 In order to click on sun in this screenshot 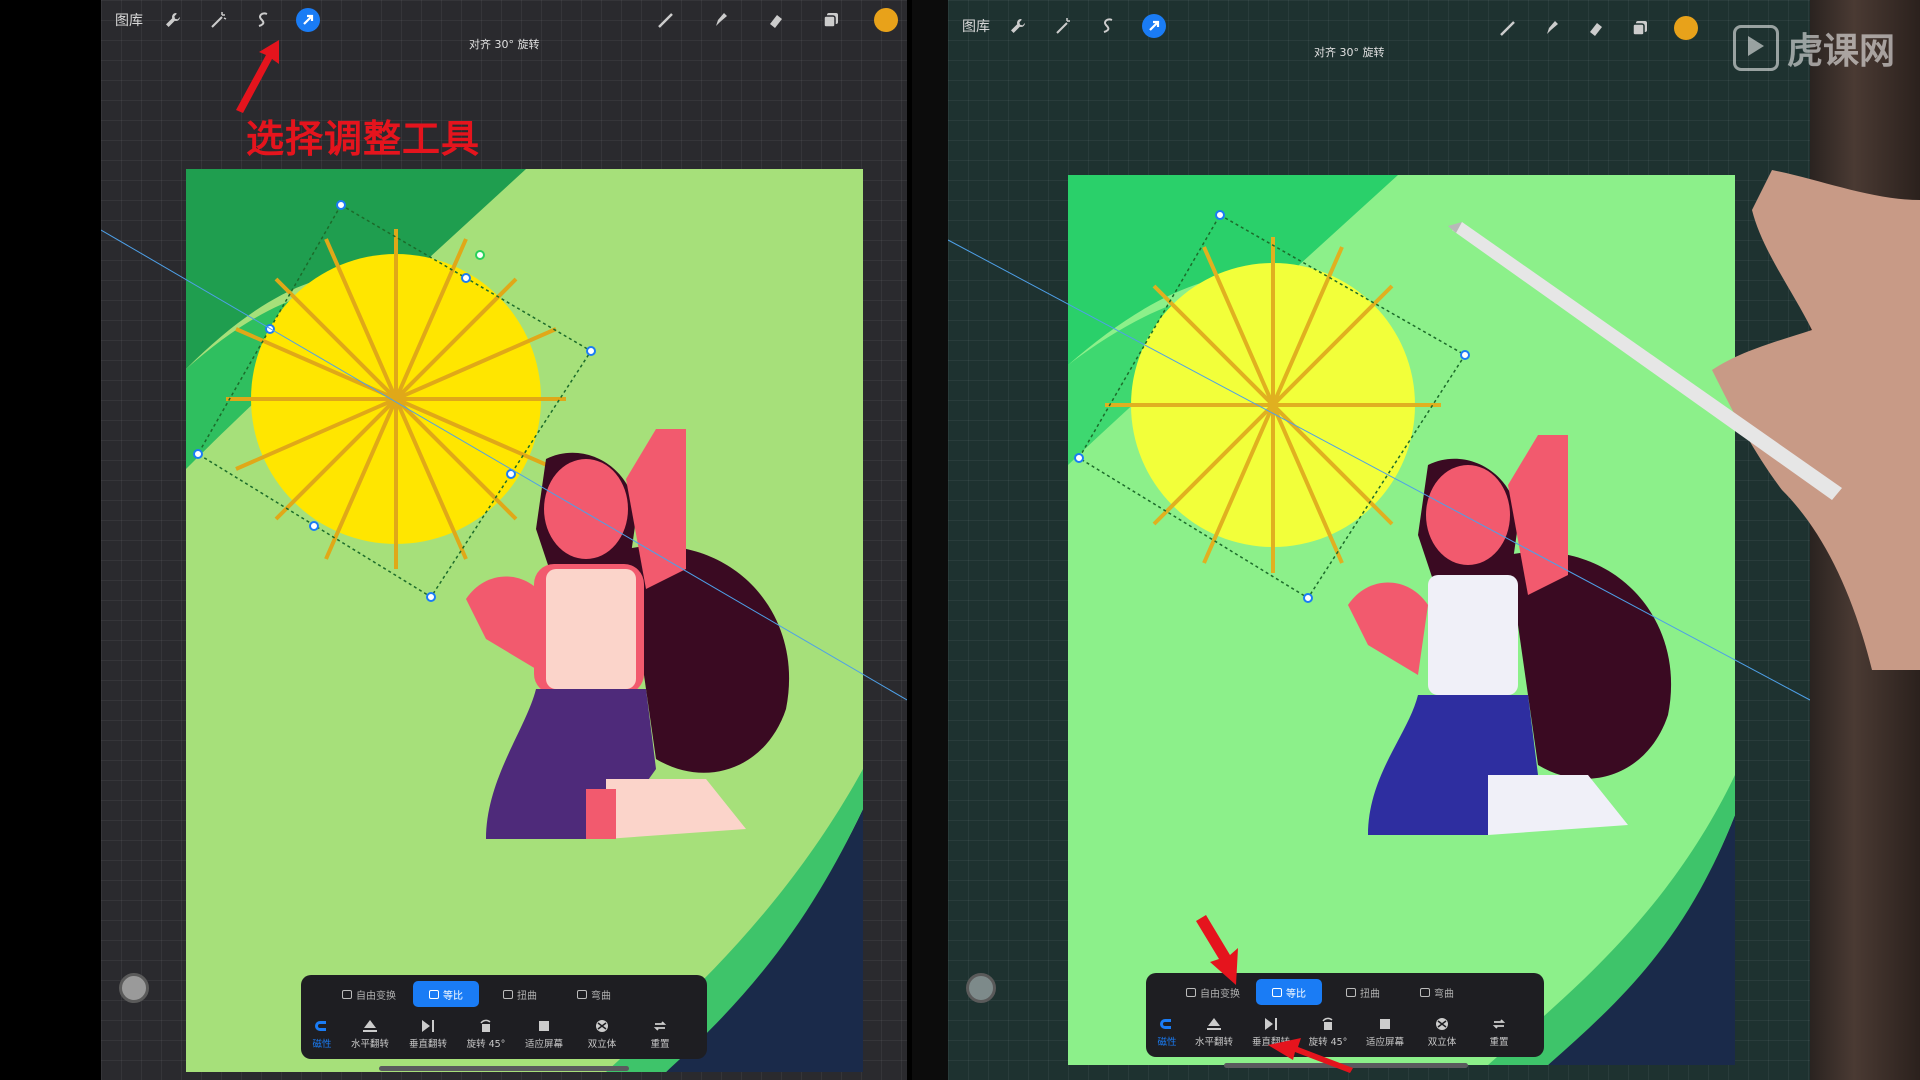, I will do `click(396, 399)`.